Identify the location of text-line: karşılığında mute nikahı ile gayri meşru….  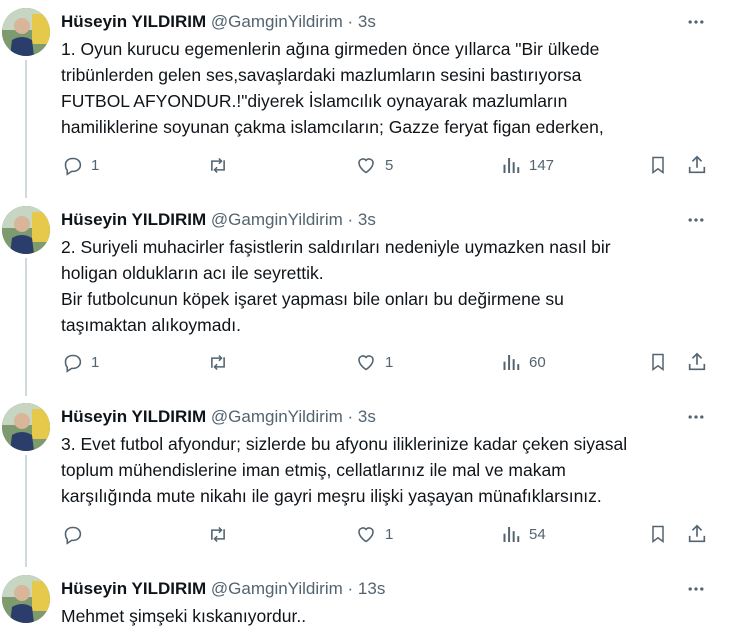
(331, 496).